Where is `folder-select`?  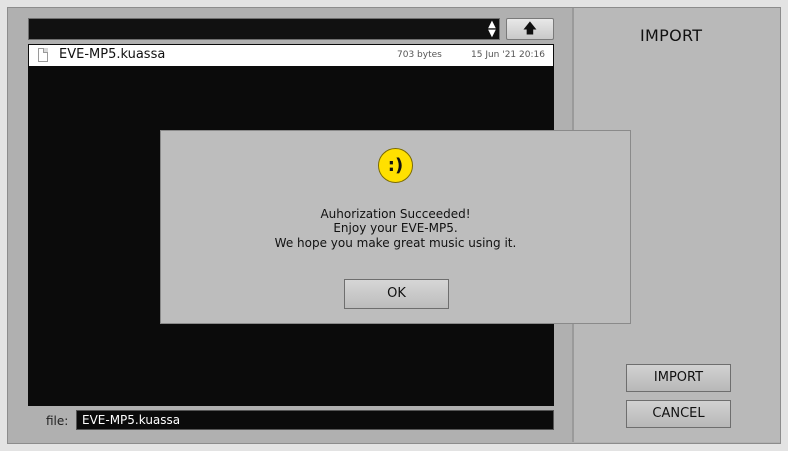
folder-select is located at coordinates (264, 29).